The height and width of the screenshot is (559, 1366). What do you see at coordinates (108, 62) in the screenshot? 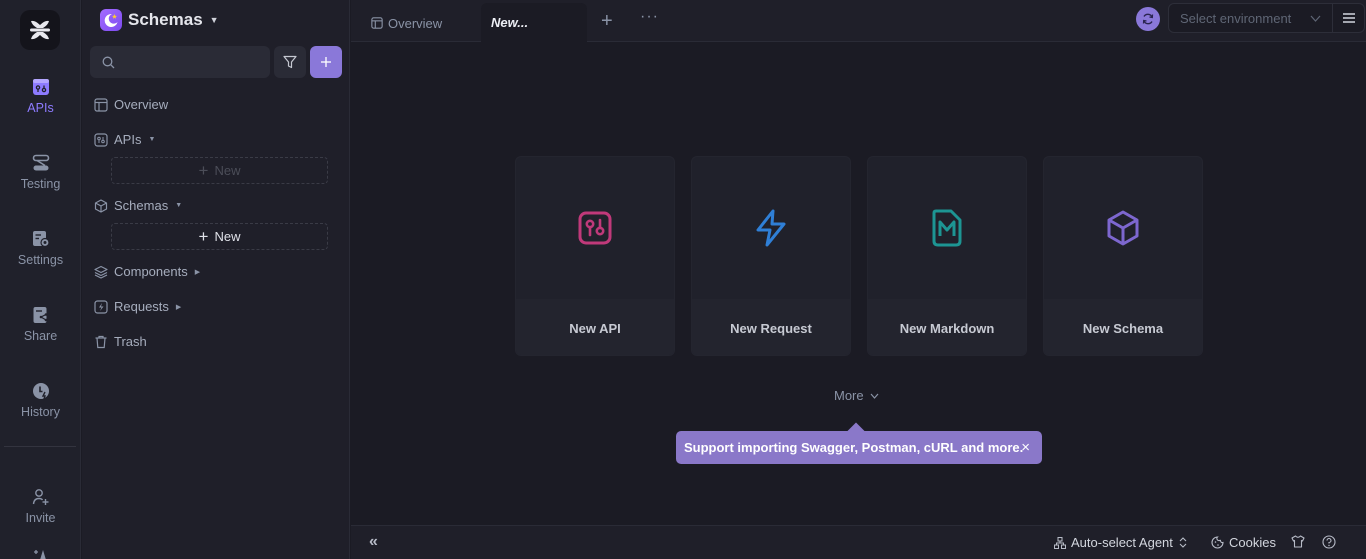
I see `search-icon` at bounding box center [108, 62].